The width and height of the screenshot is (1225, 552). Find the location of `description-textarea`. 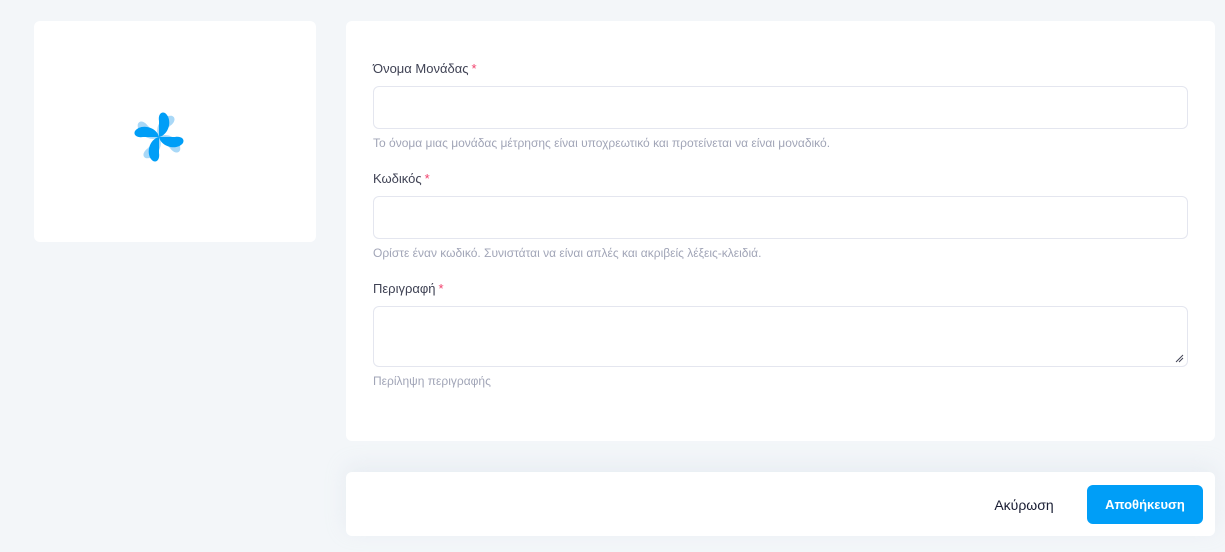

description-textarea is located at coordinates (780, 336).